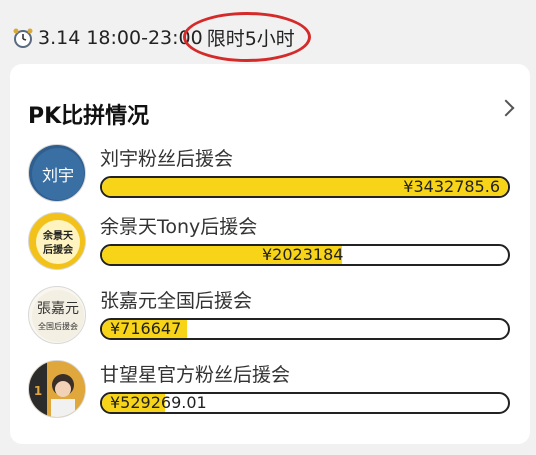  Describe the element at coordinates (247, 37) in the screenshot. I see `red-highlight-circle` at that location.